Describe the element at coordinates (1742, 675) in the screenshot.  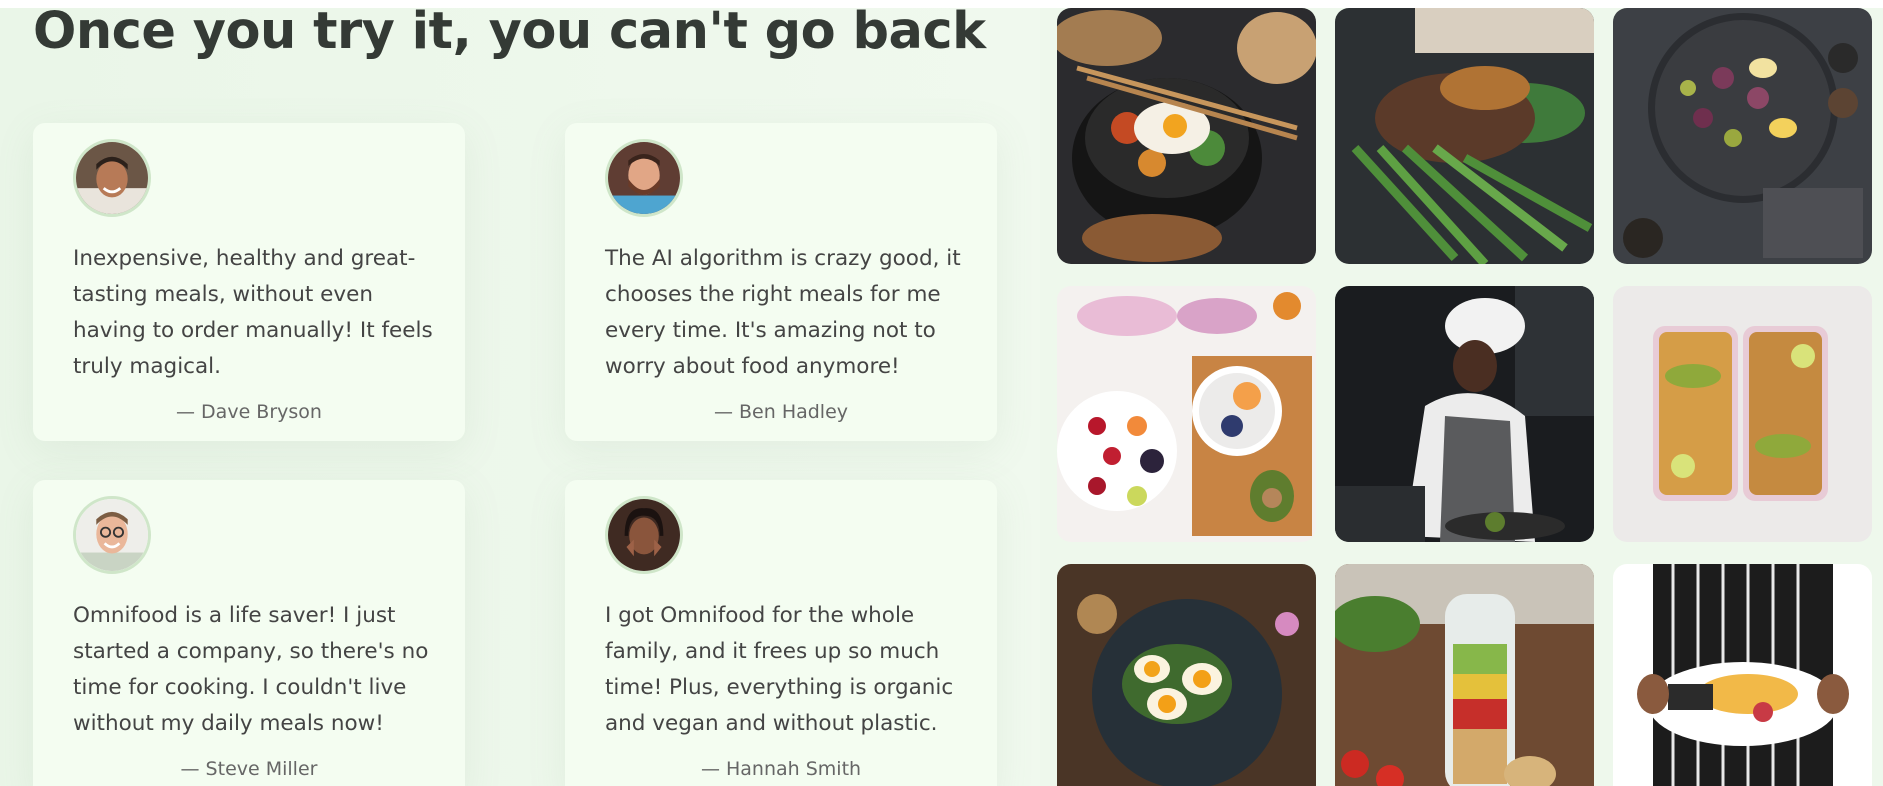
I see `plated-salad-held-by-waiter-photo` at that location.